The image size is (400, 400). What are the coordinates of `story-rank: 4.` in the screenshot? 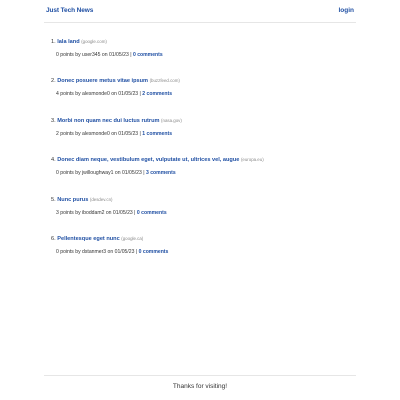 It's located at (53, 160).